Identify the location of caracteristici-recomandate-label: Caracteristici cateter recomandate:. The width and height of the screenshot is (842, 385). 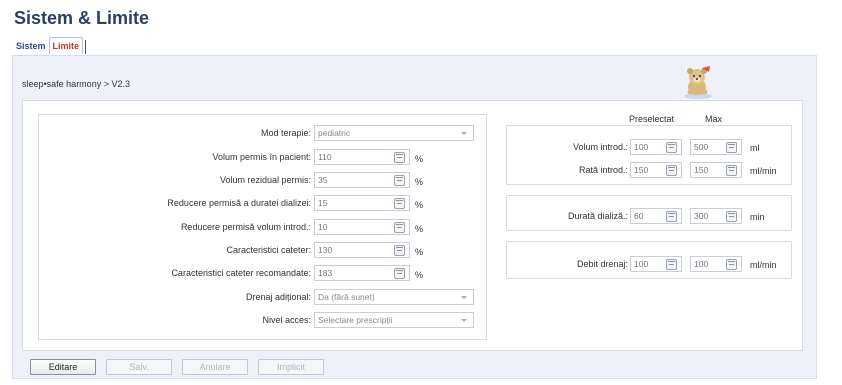
(241, 273).